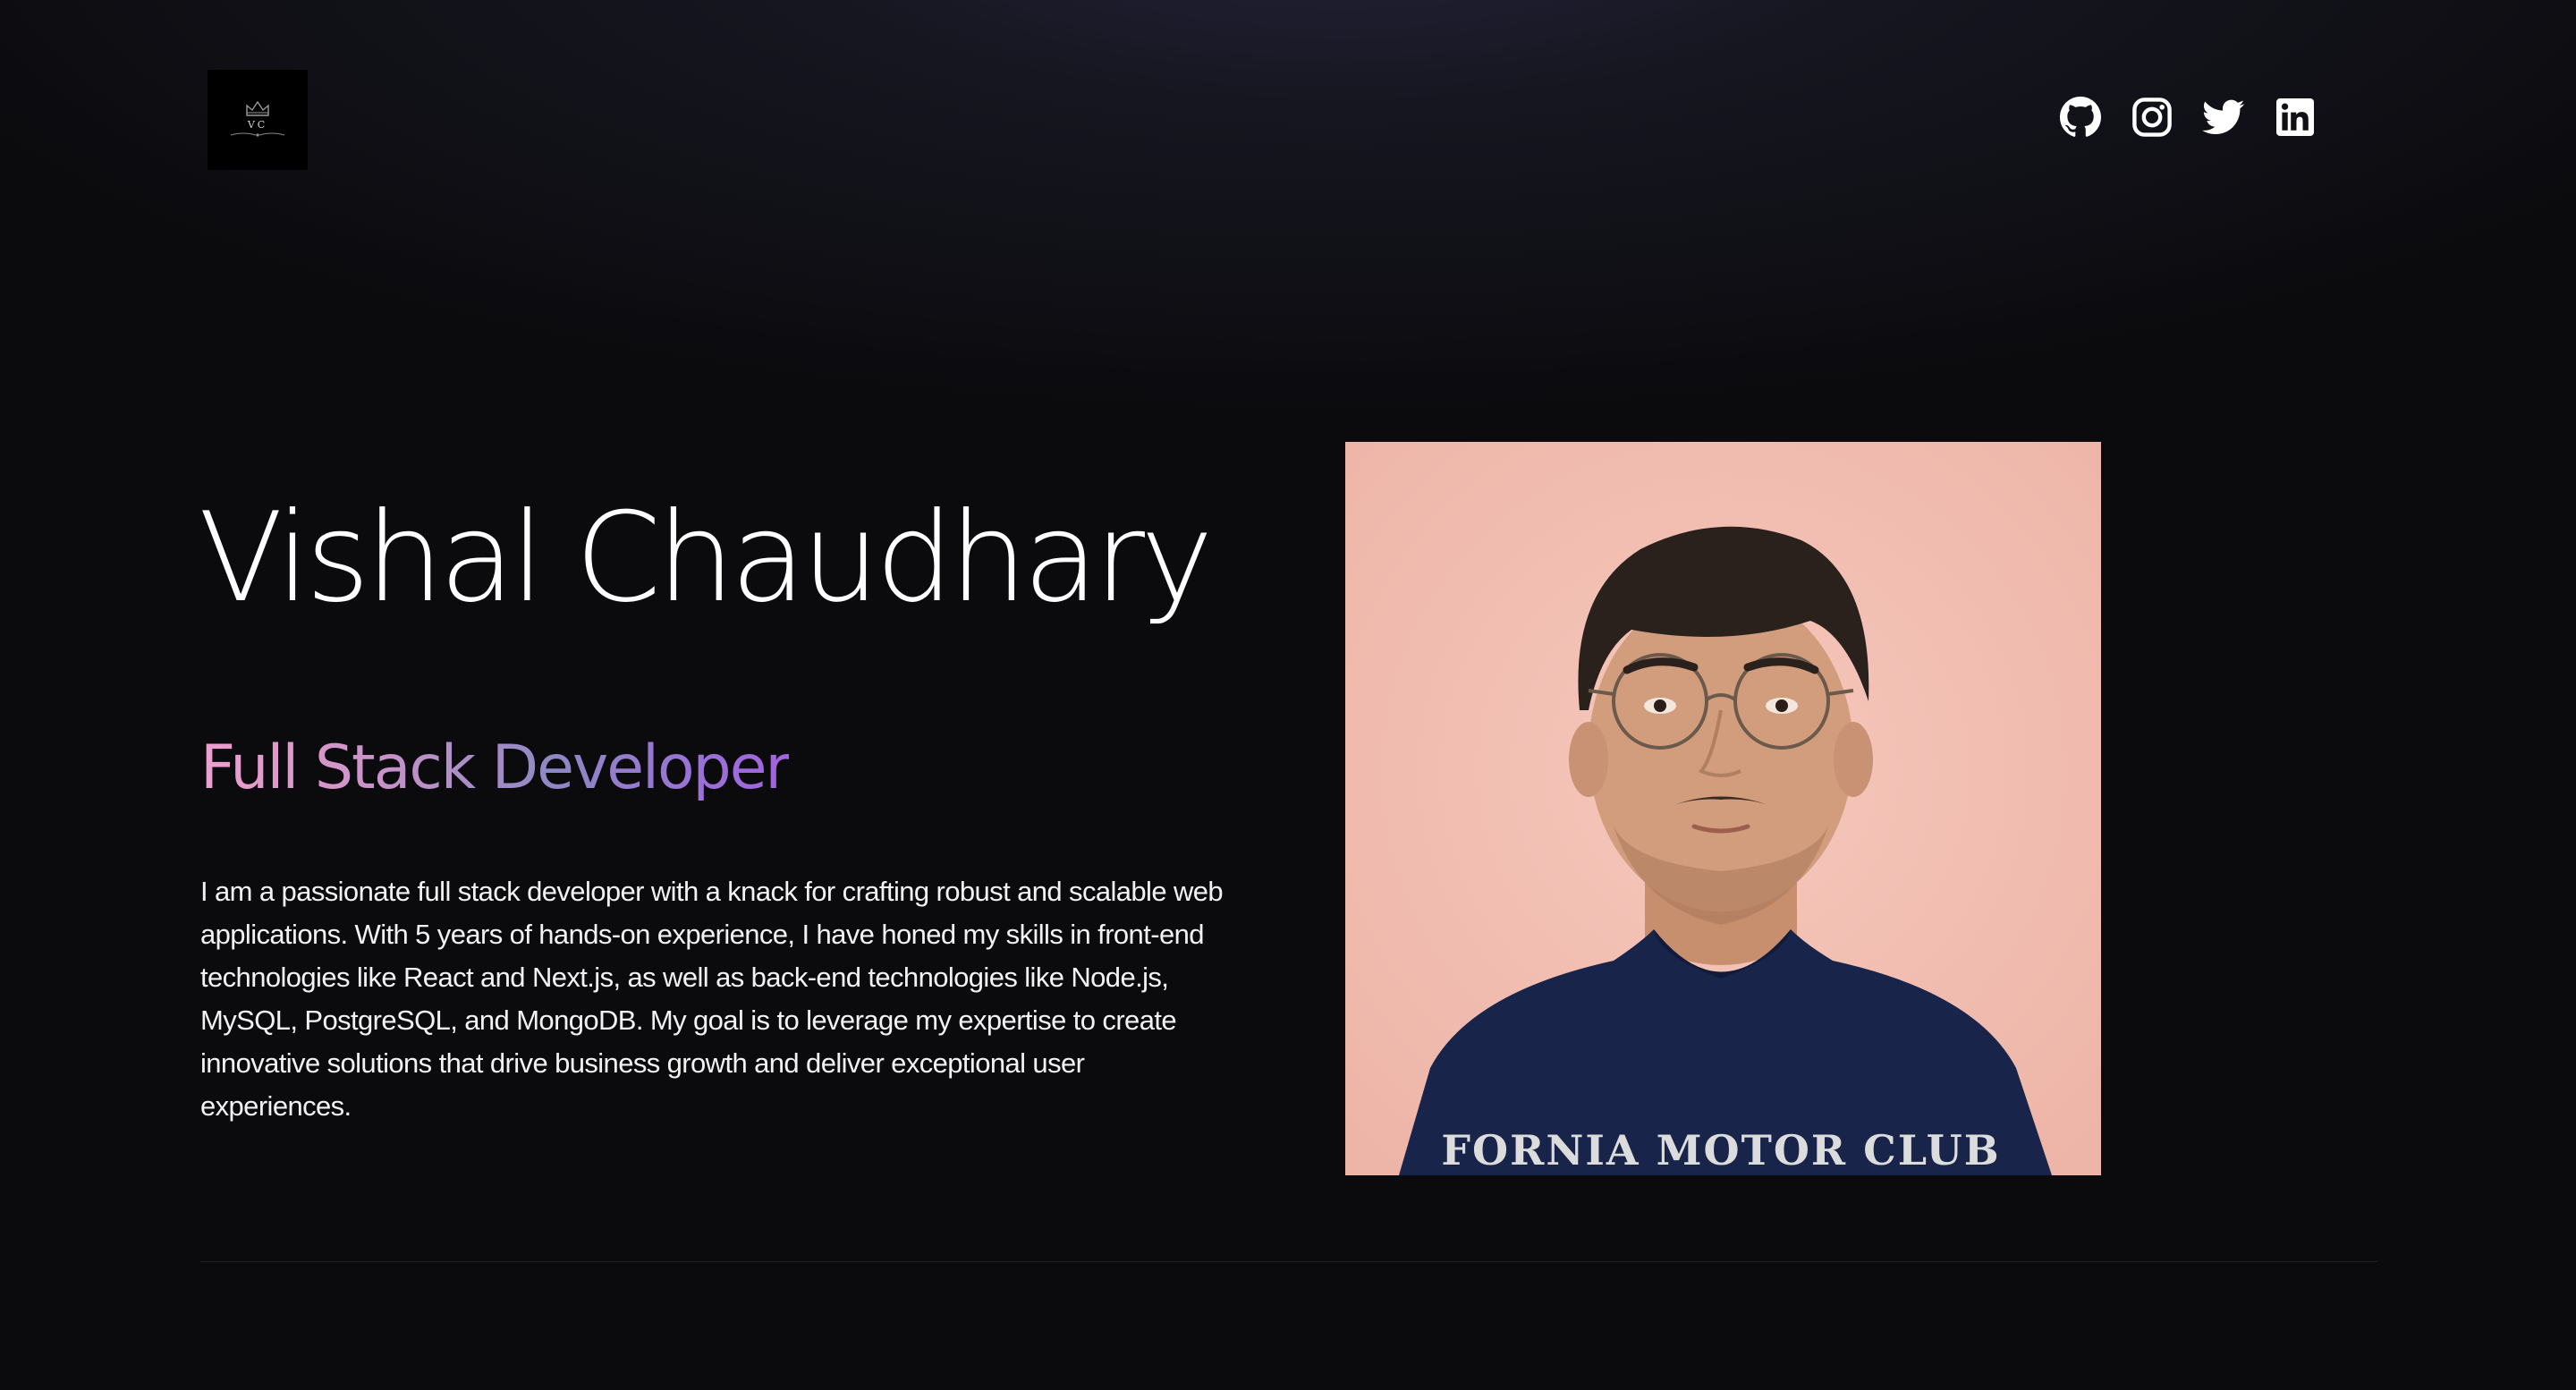 The image size is (2576, 1390). What do you see at coordinates (706, 558) in the screenshot?
I see `hero-name: Vishal Chaudhary` at bounding box center [706, 558].